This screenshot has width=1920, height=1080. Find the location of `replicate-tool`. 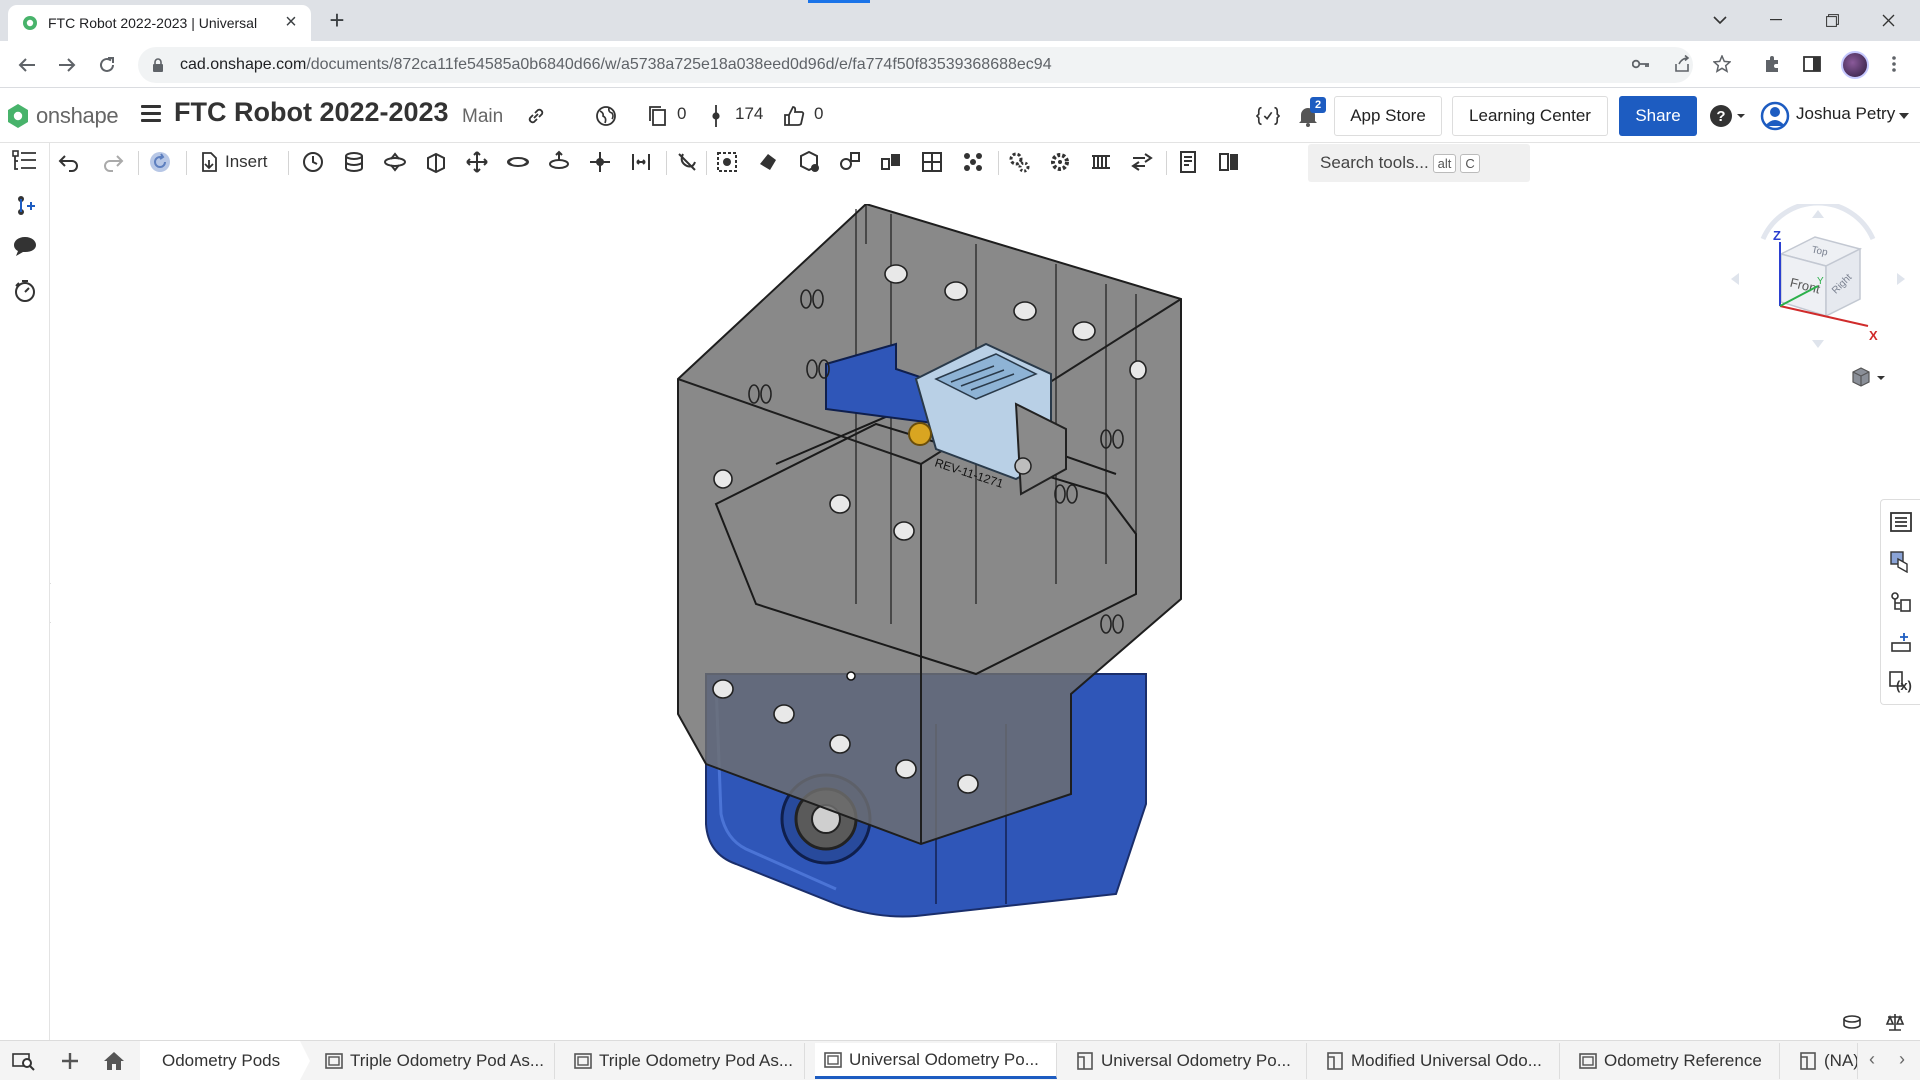

replicate-tool is located at coordinates (809, 162).